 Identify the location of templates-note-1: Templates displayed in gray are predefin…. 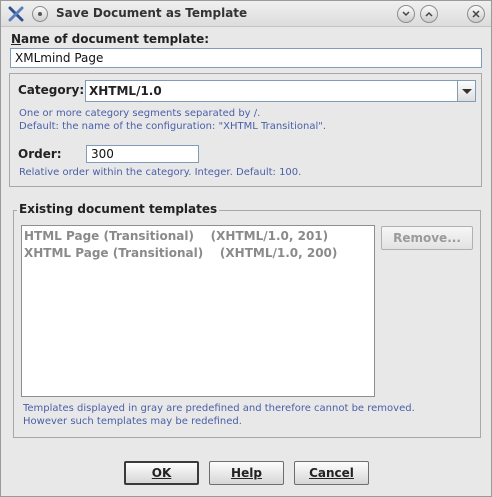
(219, 408).